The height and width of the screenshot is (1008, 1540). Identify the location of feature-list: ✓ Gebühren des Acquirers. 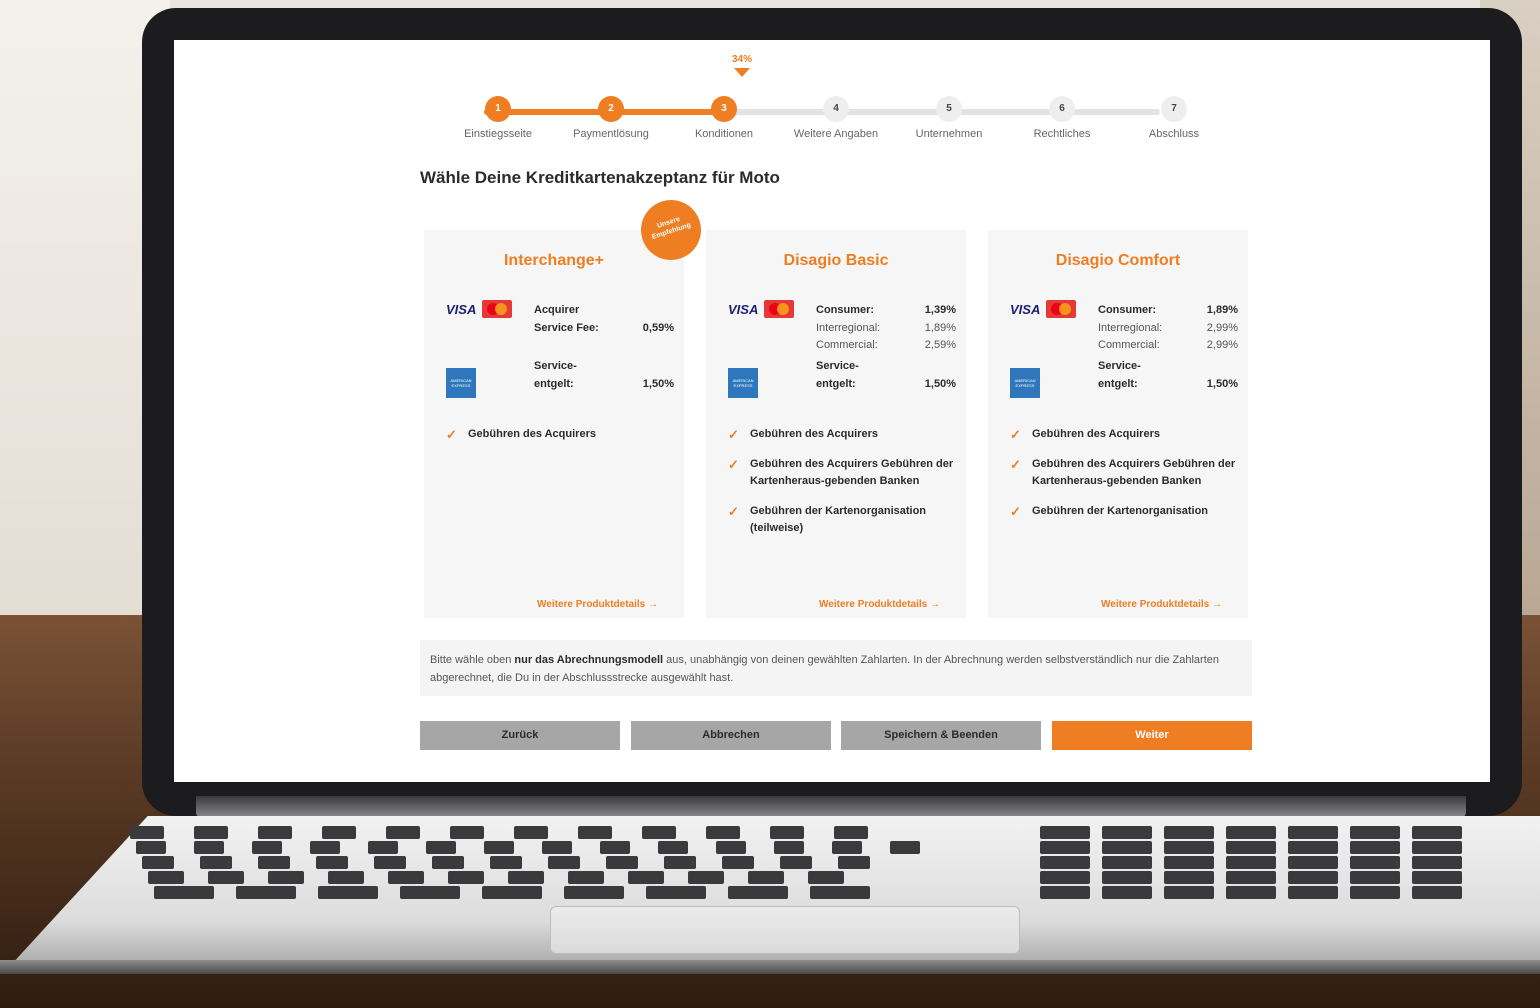
(561, 441).